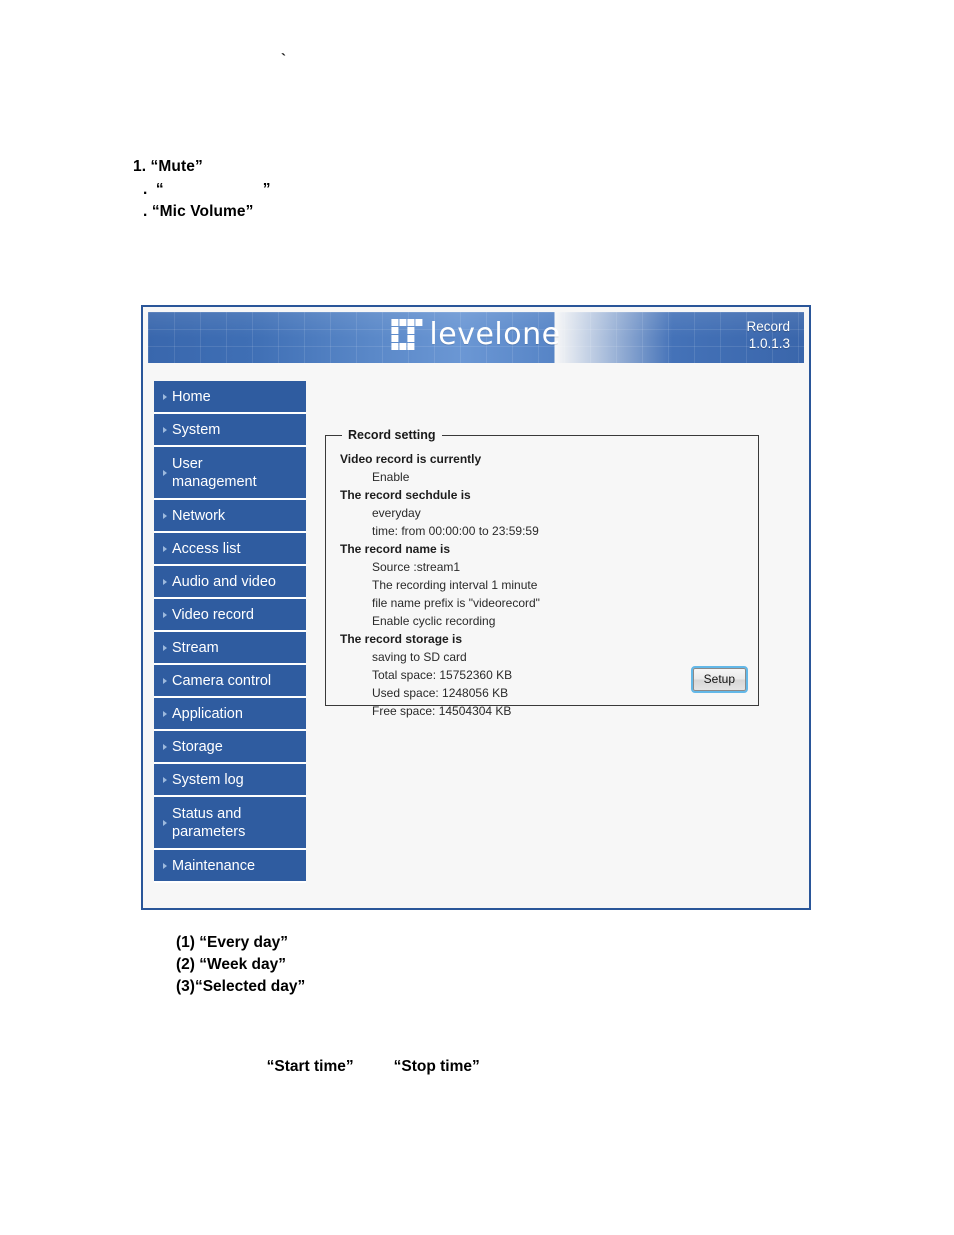 The width and height of the screenshot is (954, 1235). Describe the element at coordinates (208, 779) in the screenshot. I see `sidebar-item-label: System log` at that location.